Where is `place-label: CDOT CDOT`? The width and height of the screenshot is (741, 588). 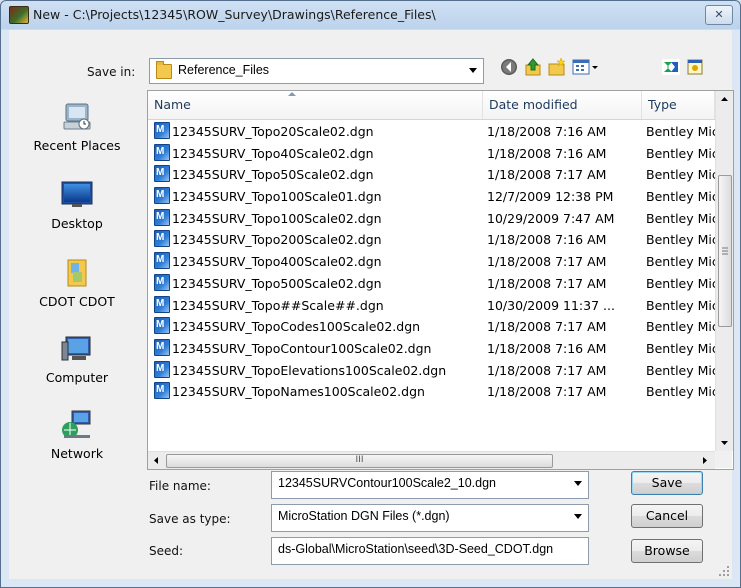 place-label: CDOT CDOT is located at coordinates (77, 301).